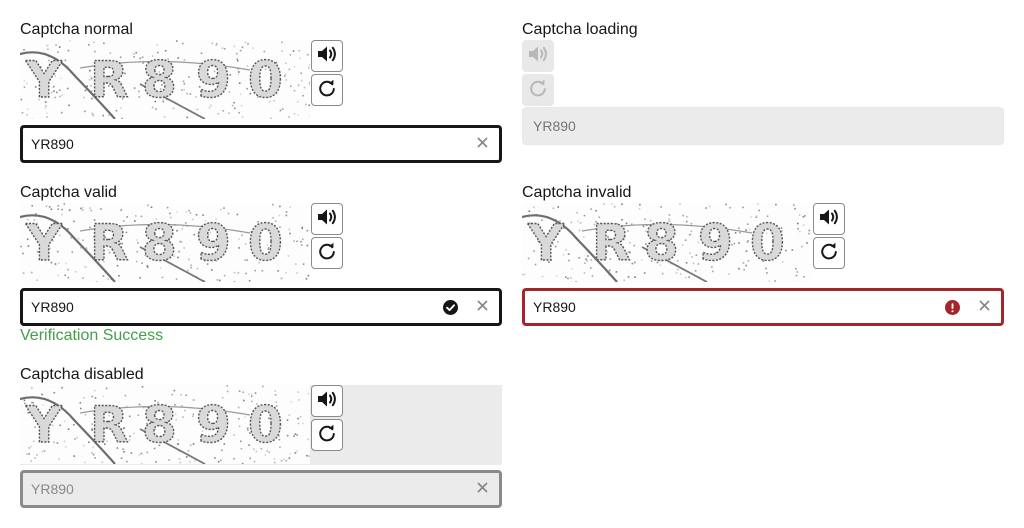 This screenshot has height=528, width=1024. What do you see at coordinates (76, 29) in the screenshot?
I see `captcha-title: Captcha normal` at bounding box center [76, 29].